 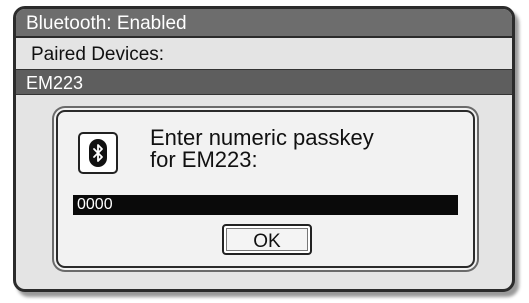 I want to click on title-bar: Bluetooth: Enabled, so click(x=264, y=23).